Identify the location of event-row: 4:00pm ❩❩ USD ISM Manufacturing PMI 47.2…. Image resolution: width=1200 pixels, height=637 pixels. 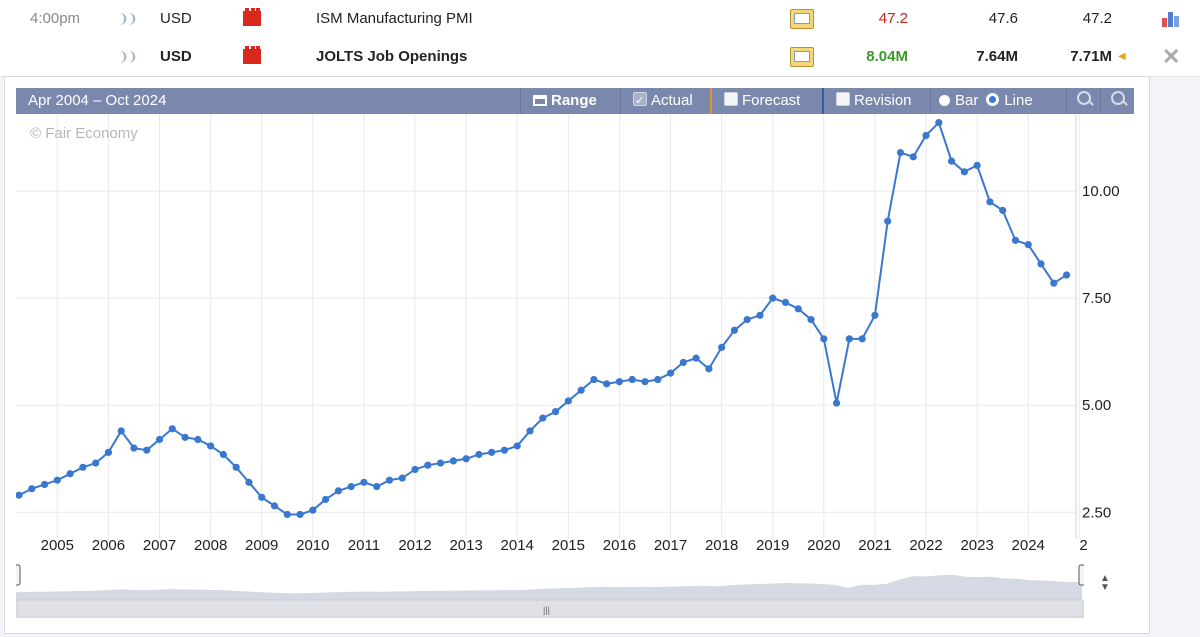
(600, 19).